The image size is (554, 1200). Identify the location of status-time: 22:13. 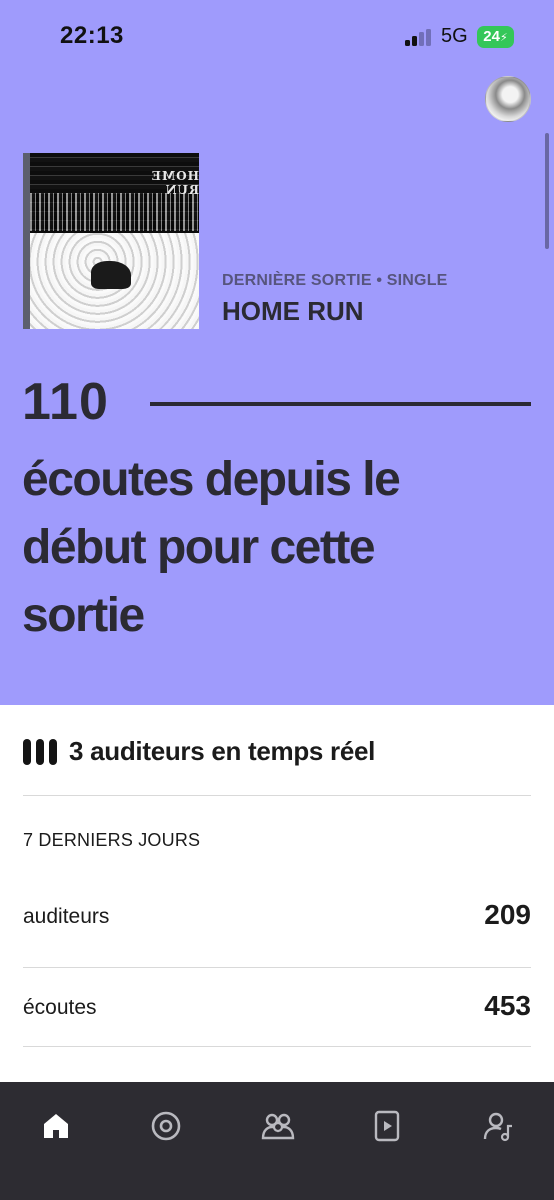
(92, 35).